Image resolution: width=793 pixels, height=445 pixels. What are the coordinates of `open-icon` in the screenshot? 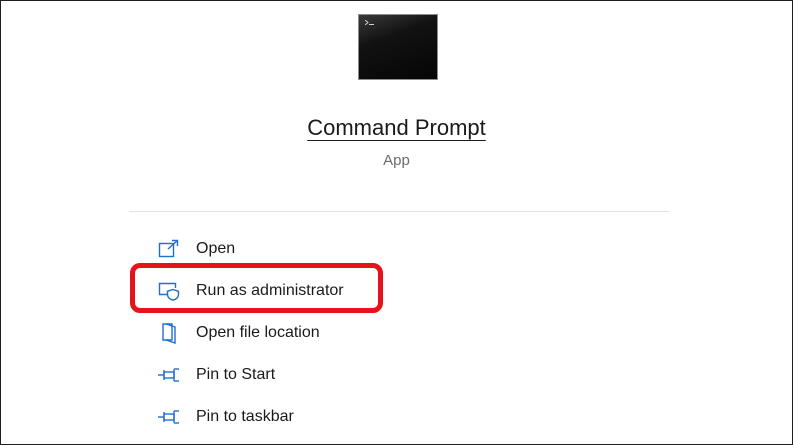 It's located at (169, 249).